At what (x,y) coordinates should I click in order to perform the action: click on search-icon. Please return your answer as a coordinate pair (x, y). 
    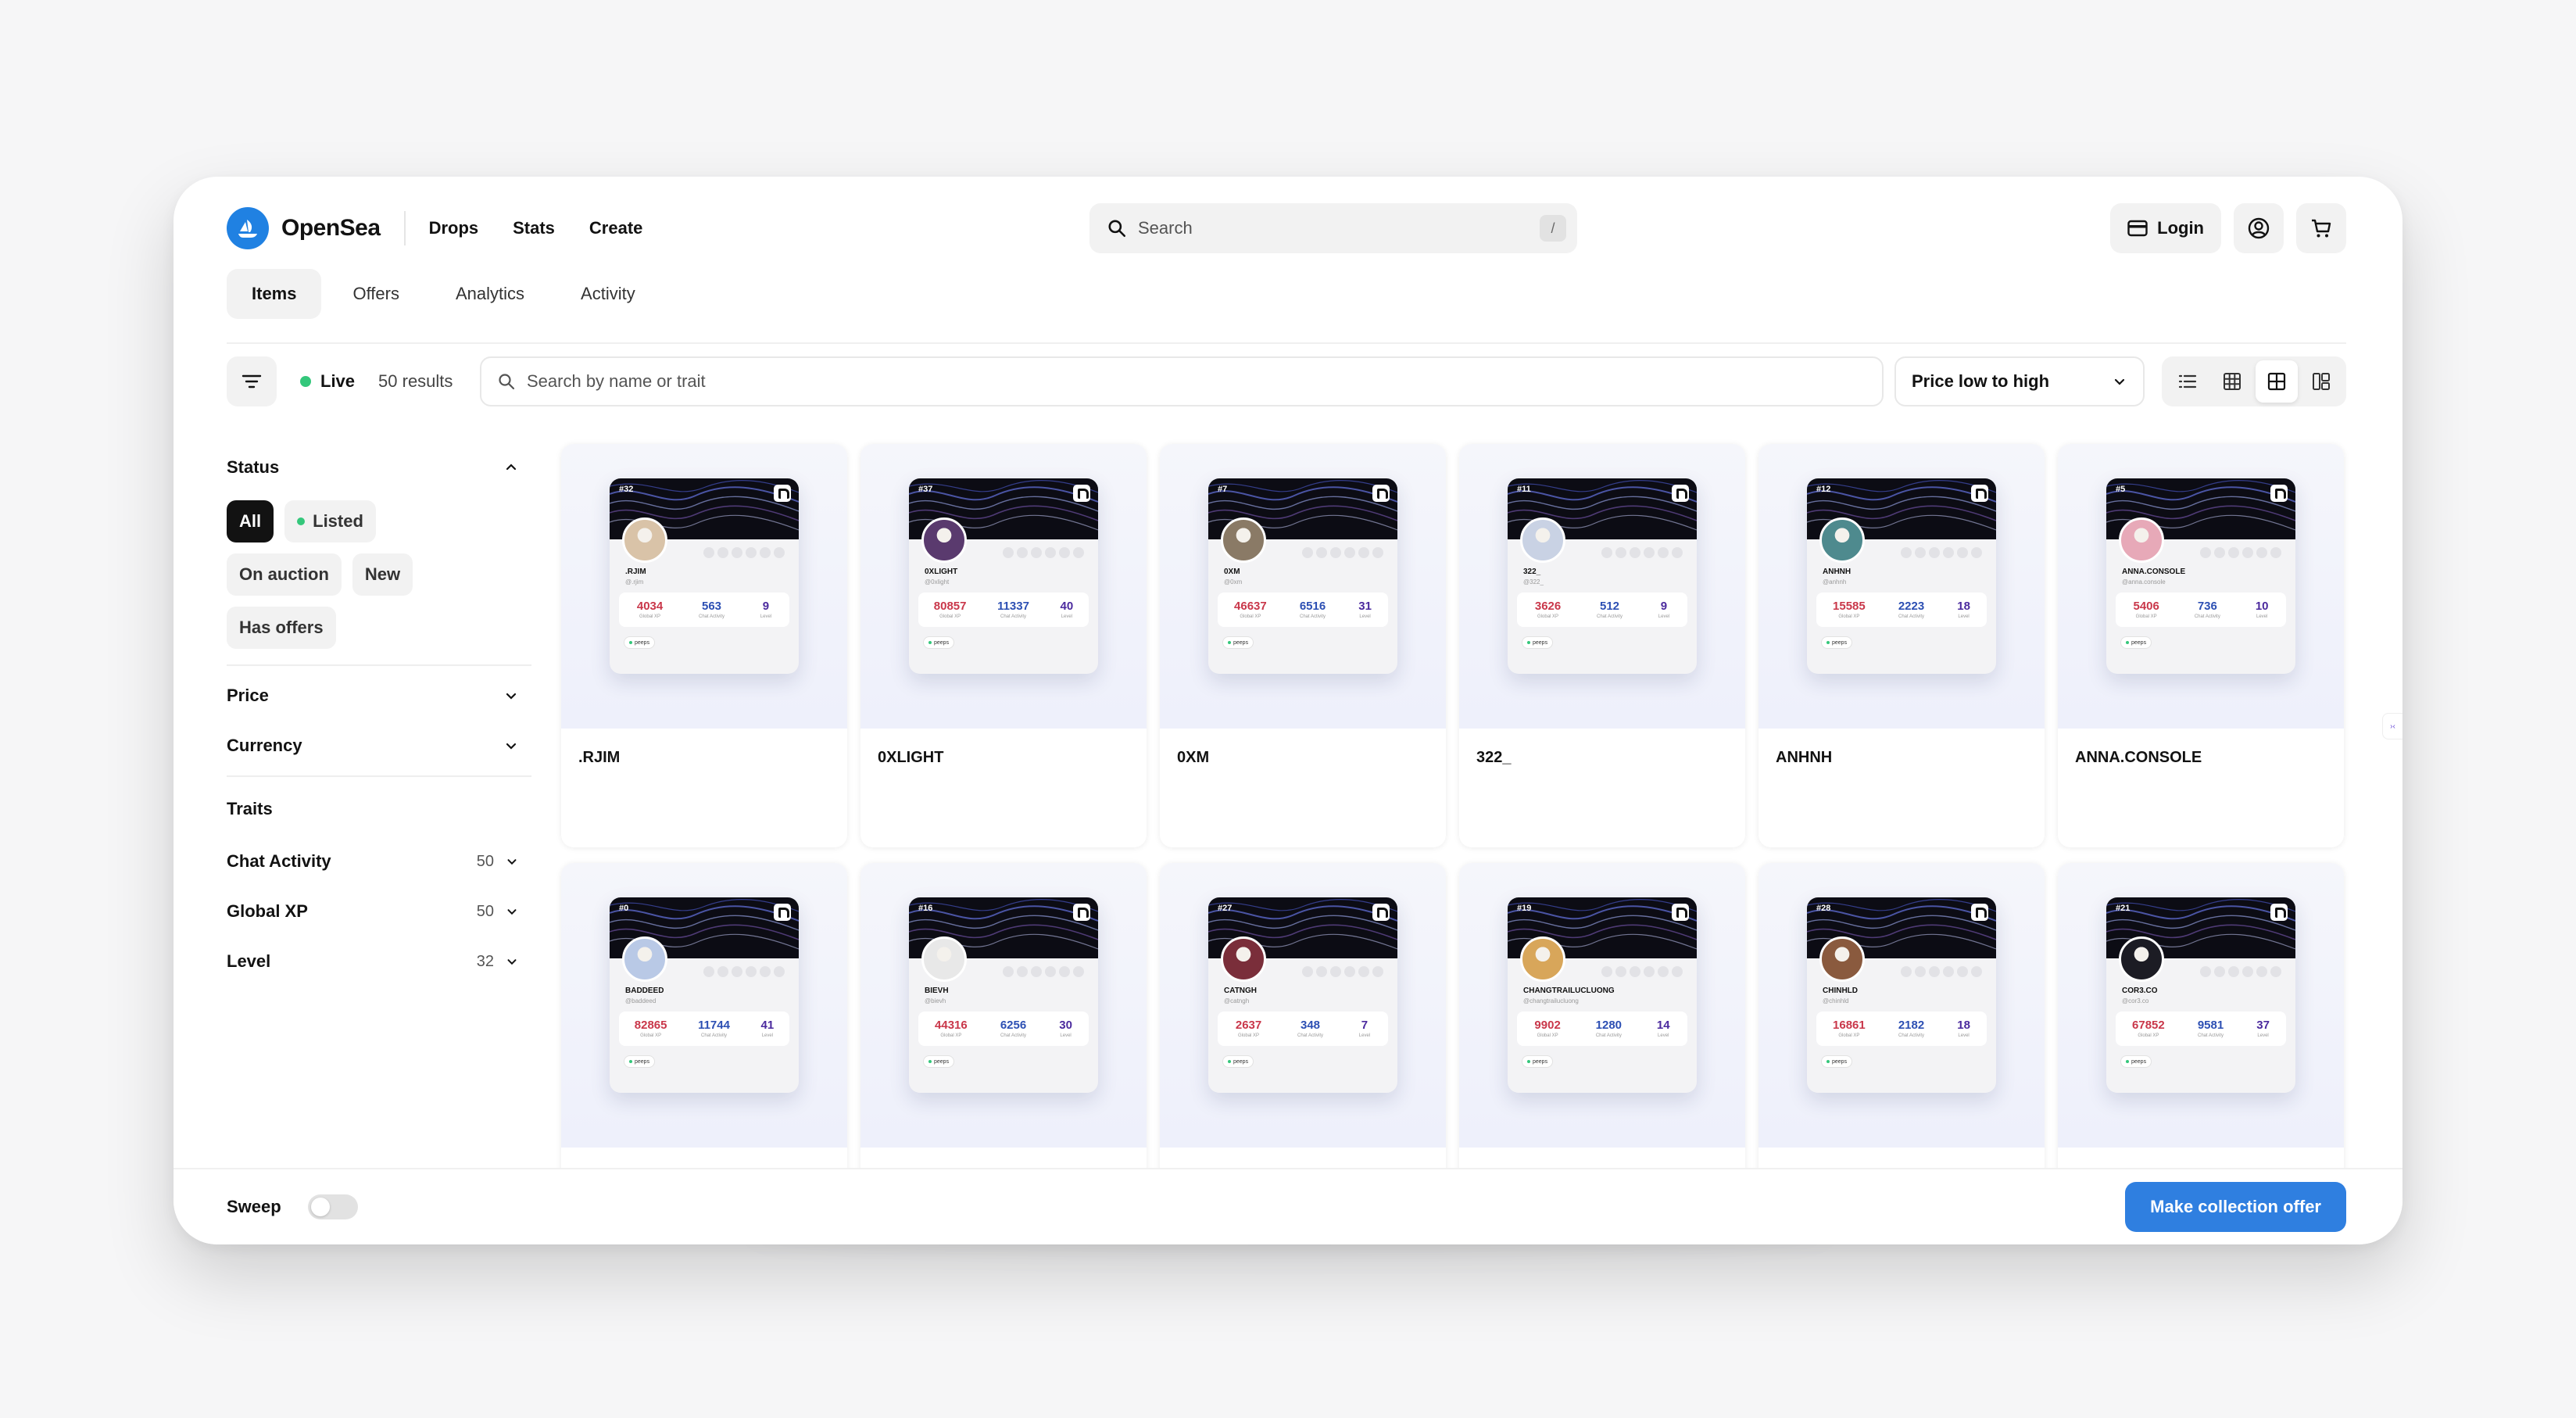
    Looking at the image, I should click on (507, 382).